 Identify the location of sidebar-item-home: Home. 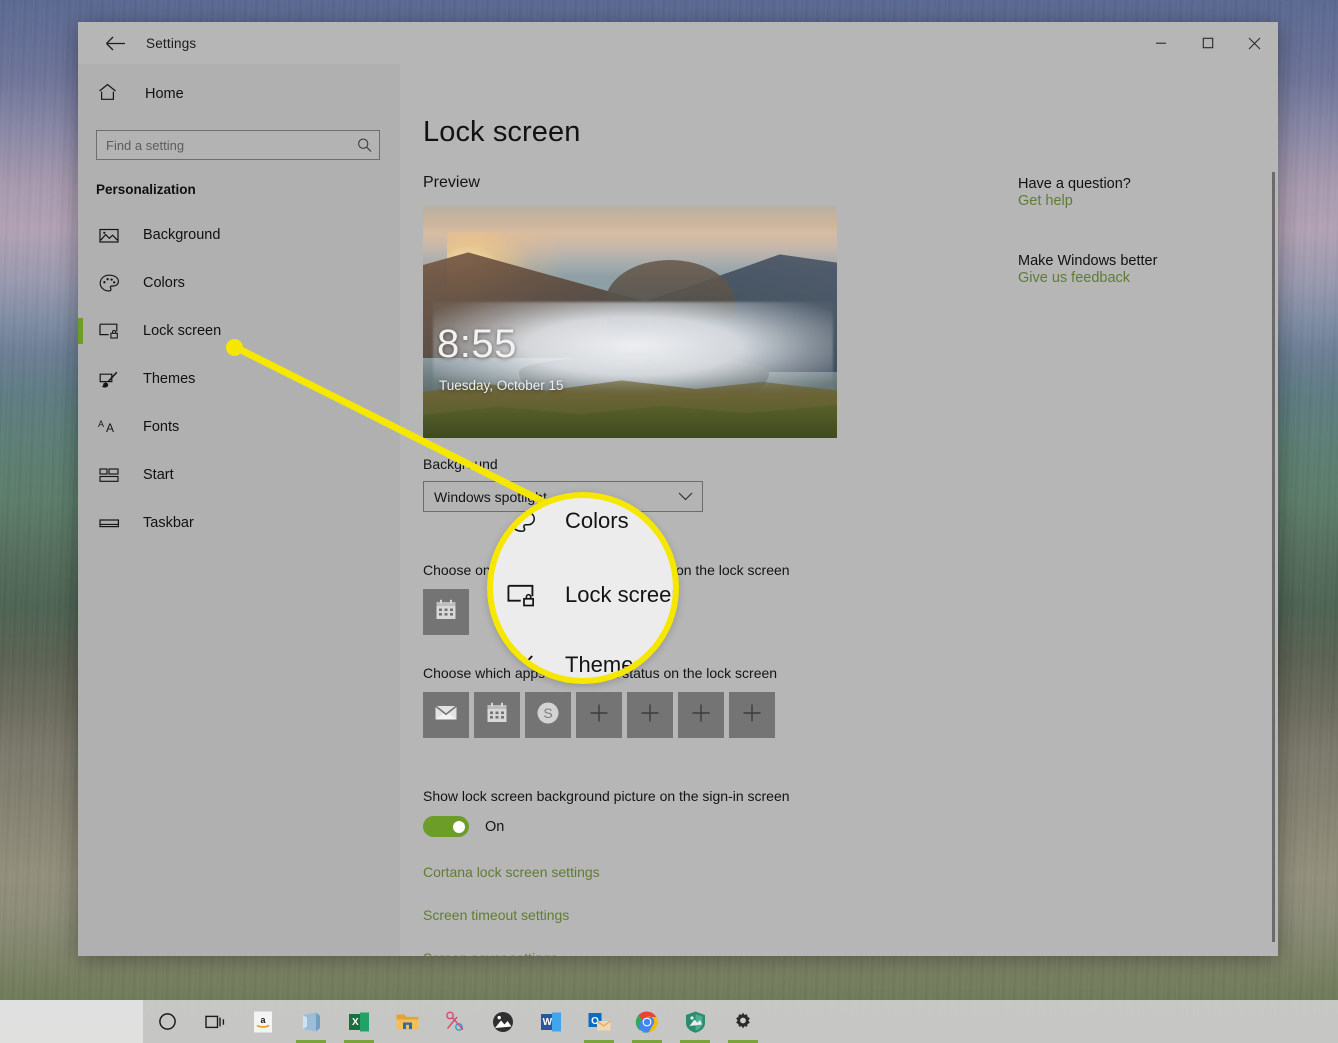
(239, 94).